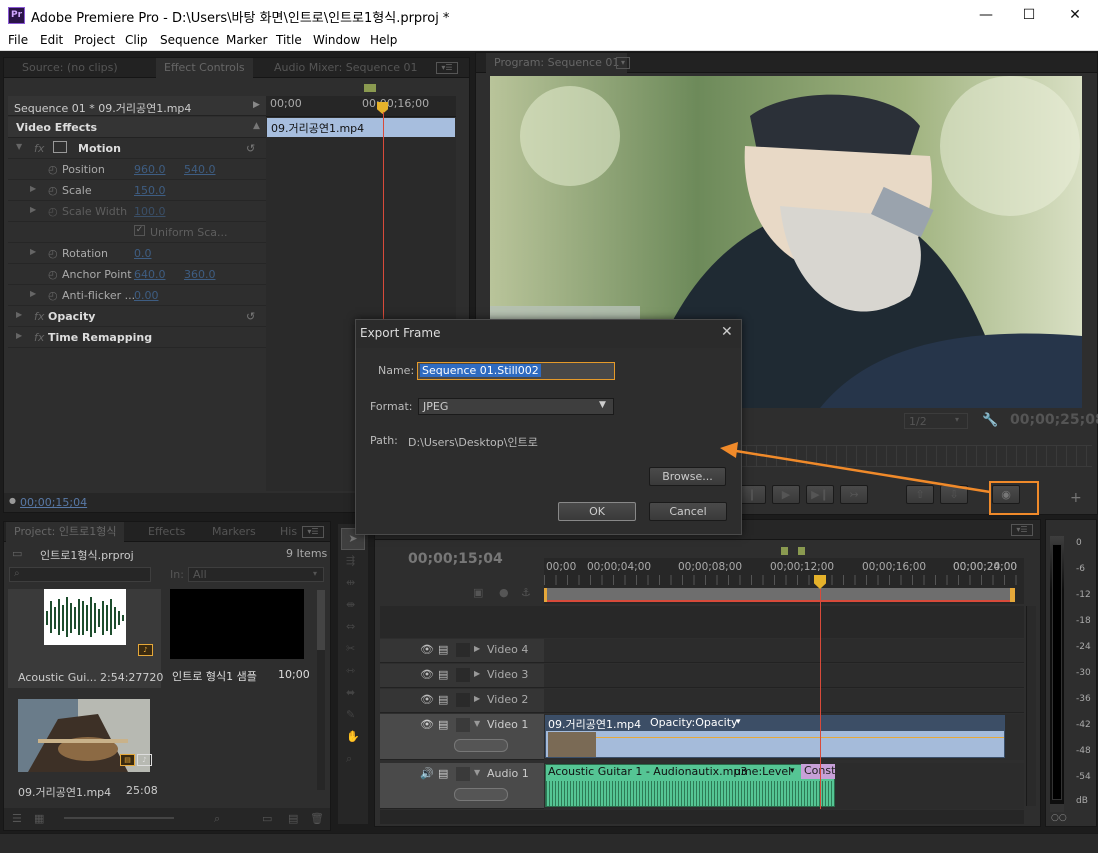 The height and width of the screenshot is (853, 1098). Describe the element at coordinates (256, 574) in the screenshot. I see `in-select: All ▾` at that location.